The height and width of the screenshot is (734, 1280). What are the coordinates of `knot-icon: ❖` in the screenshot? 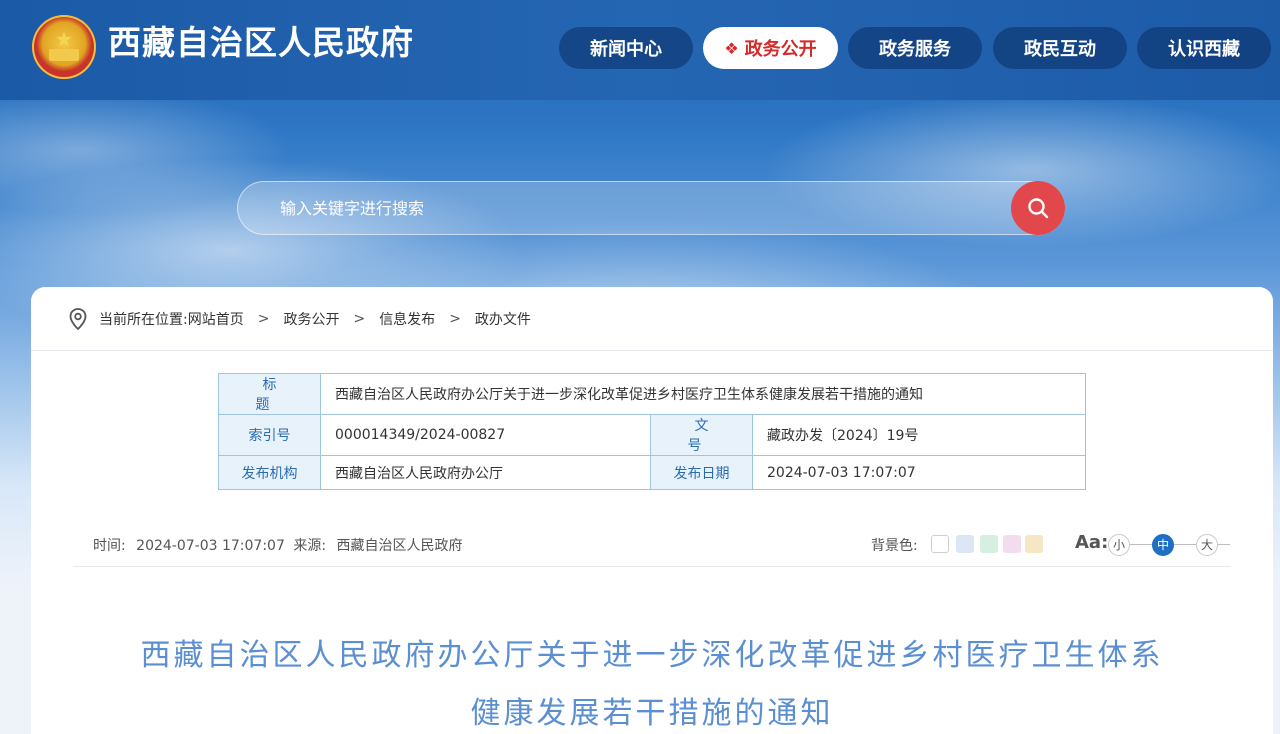 It's located at (731, 48).